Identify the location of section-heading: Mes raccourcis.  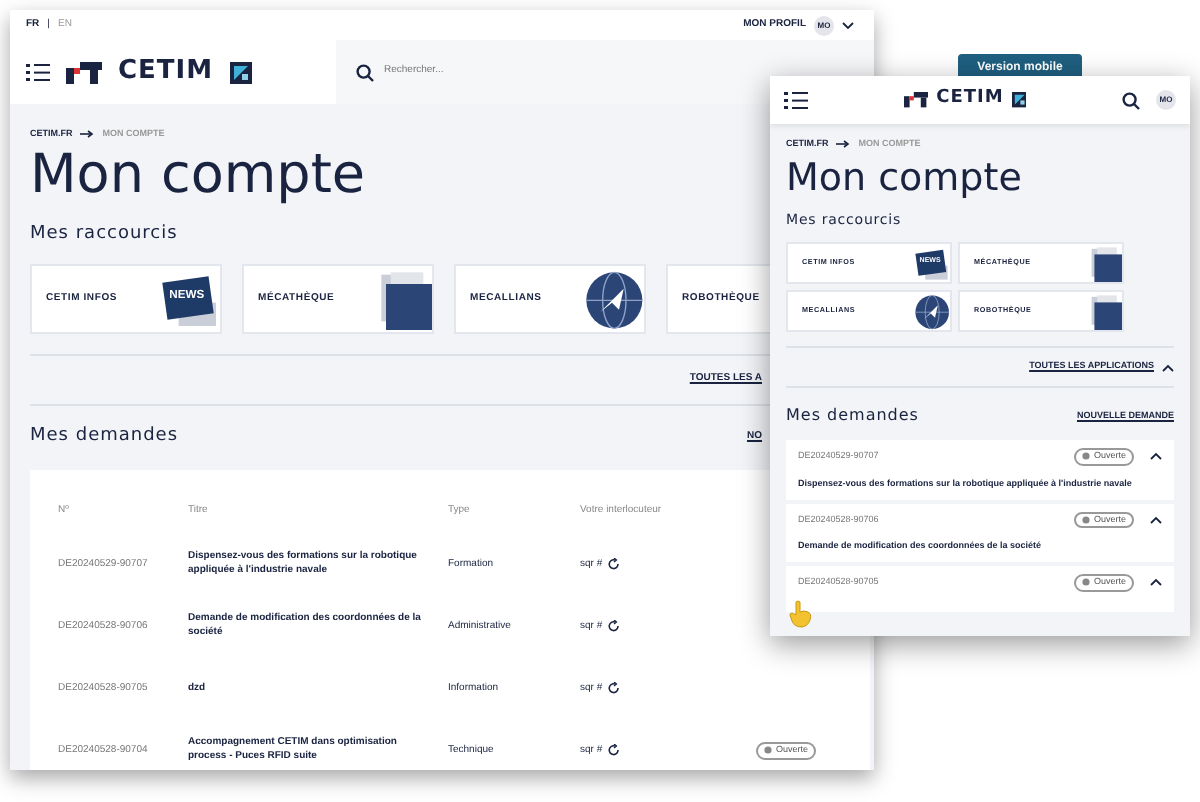
(105, 234).